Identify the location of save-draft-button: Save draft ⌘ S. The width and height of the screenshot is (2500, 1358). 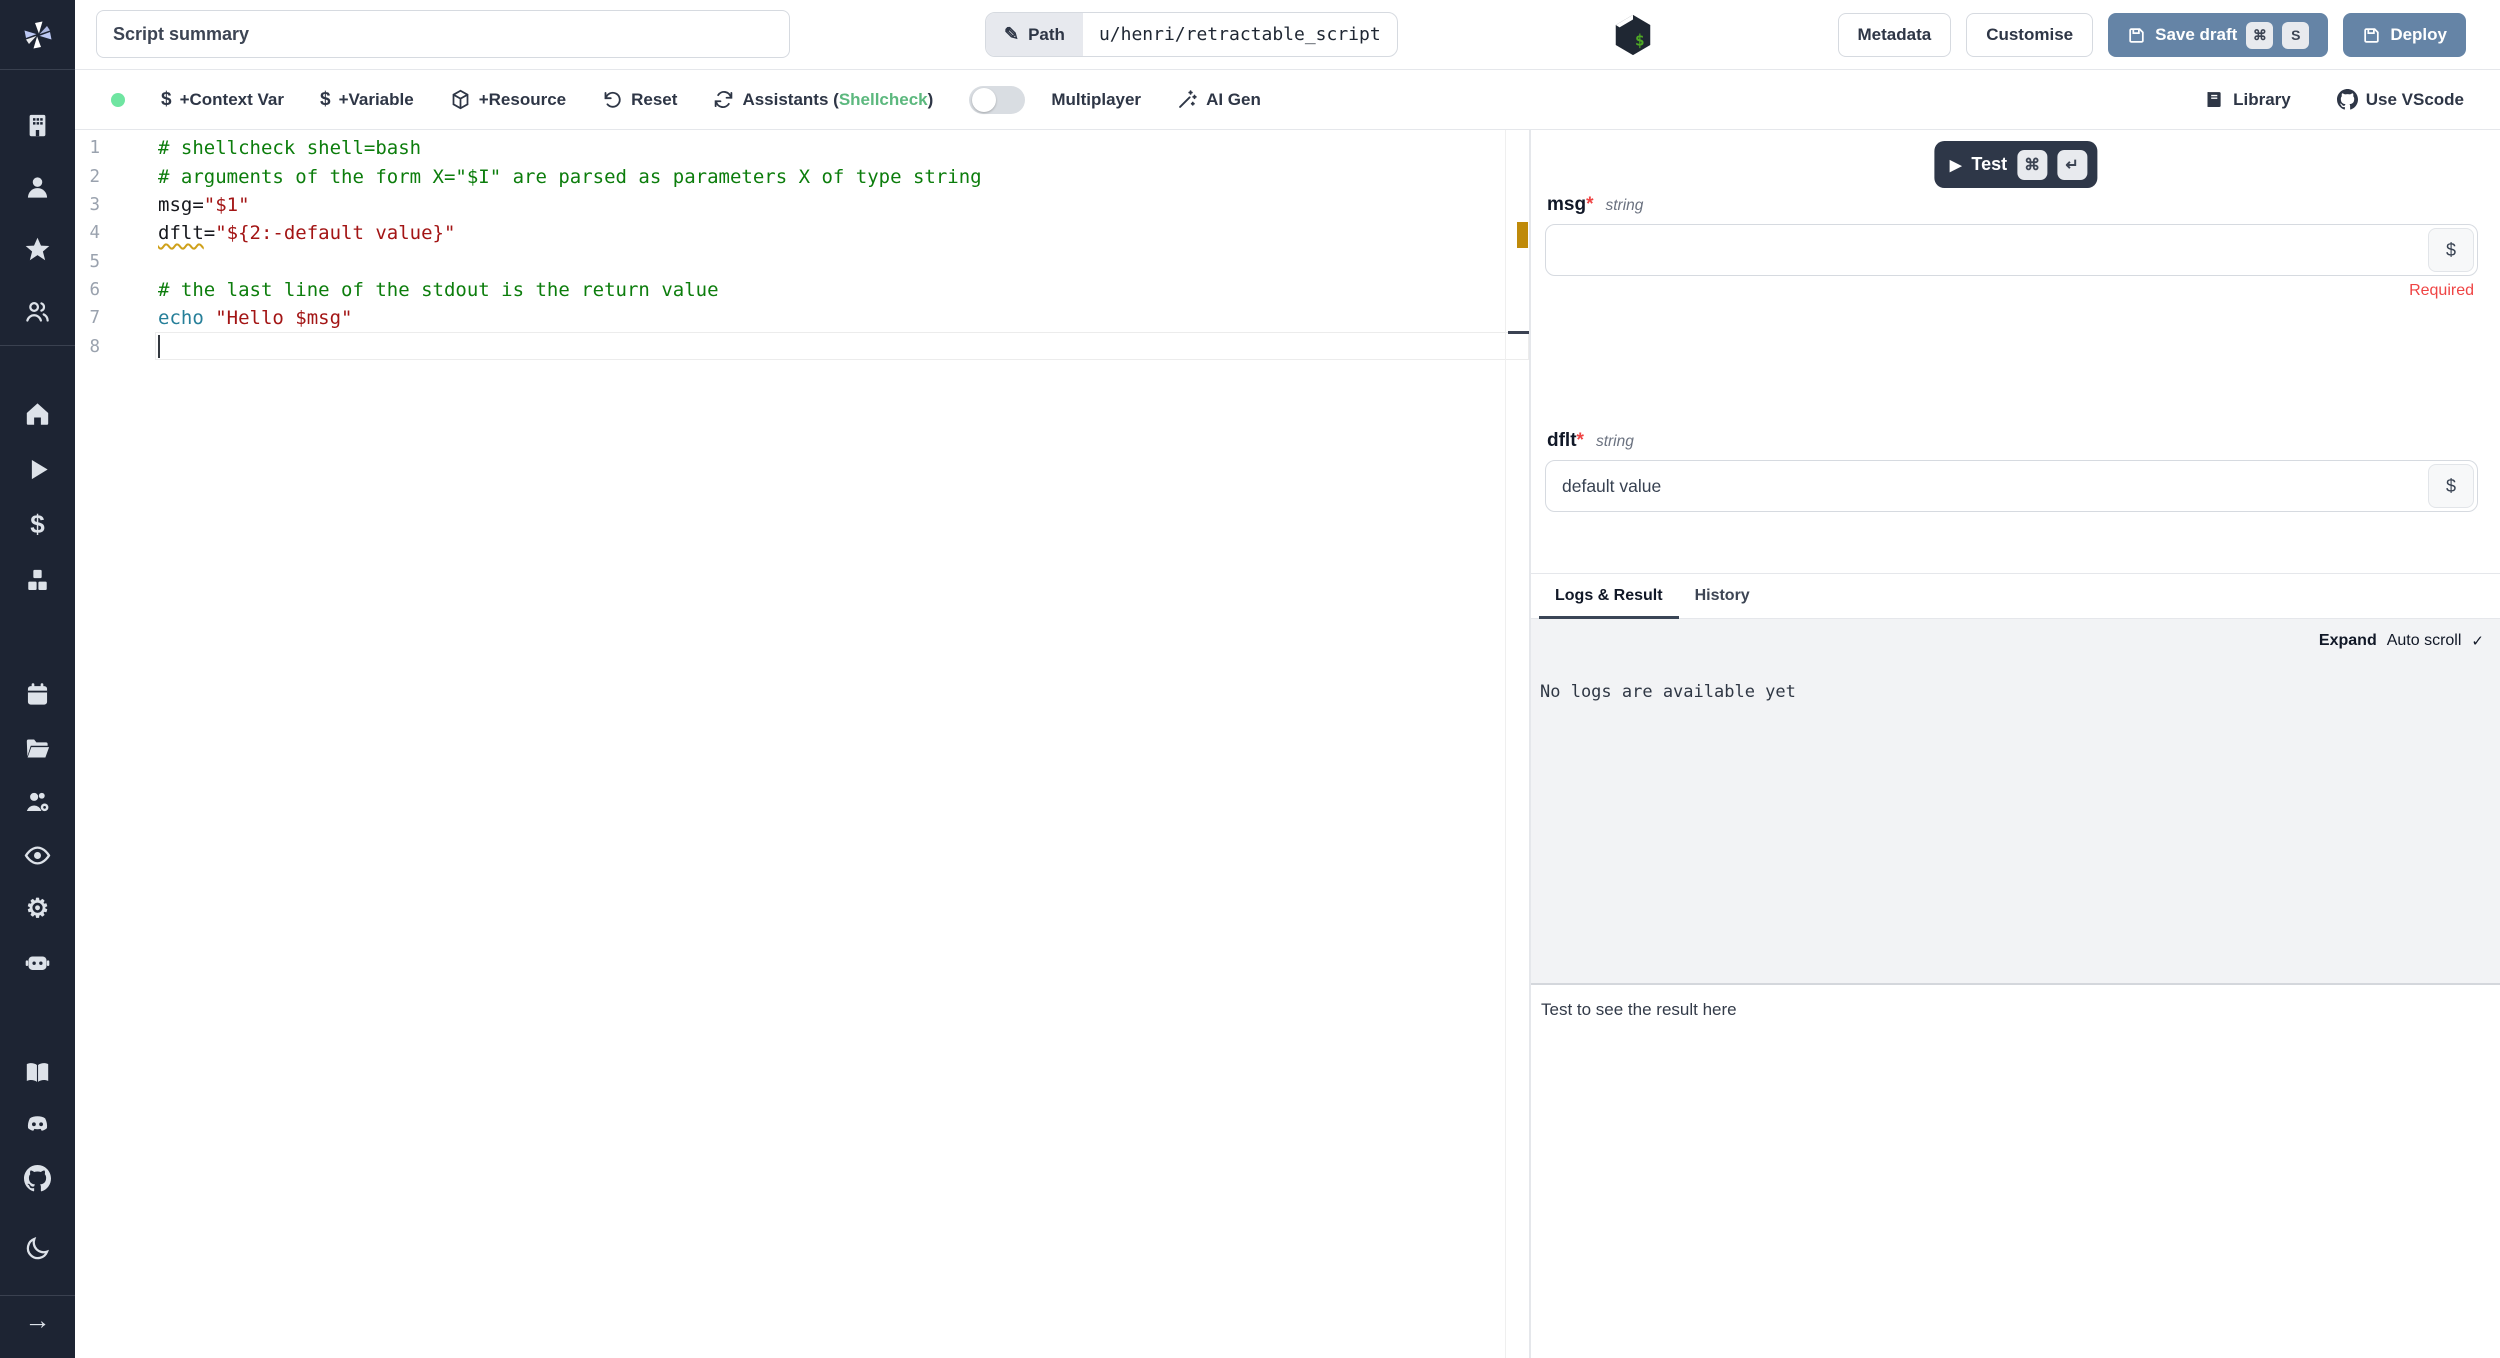
(2218, 35).